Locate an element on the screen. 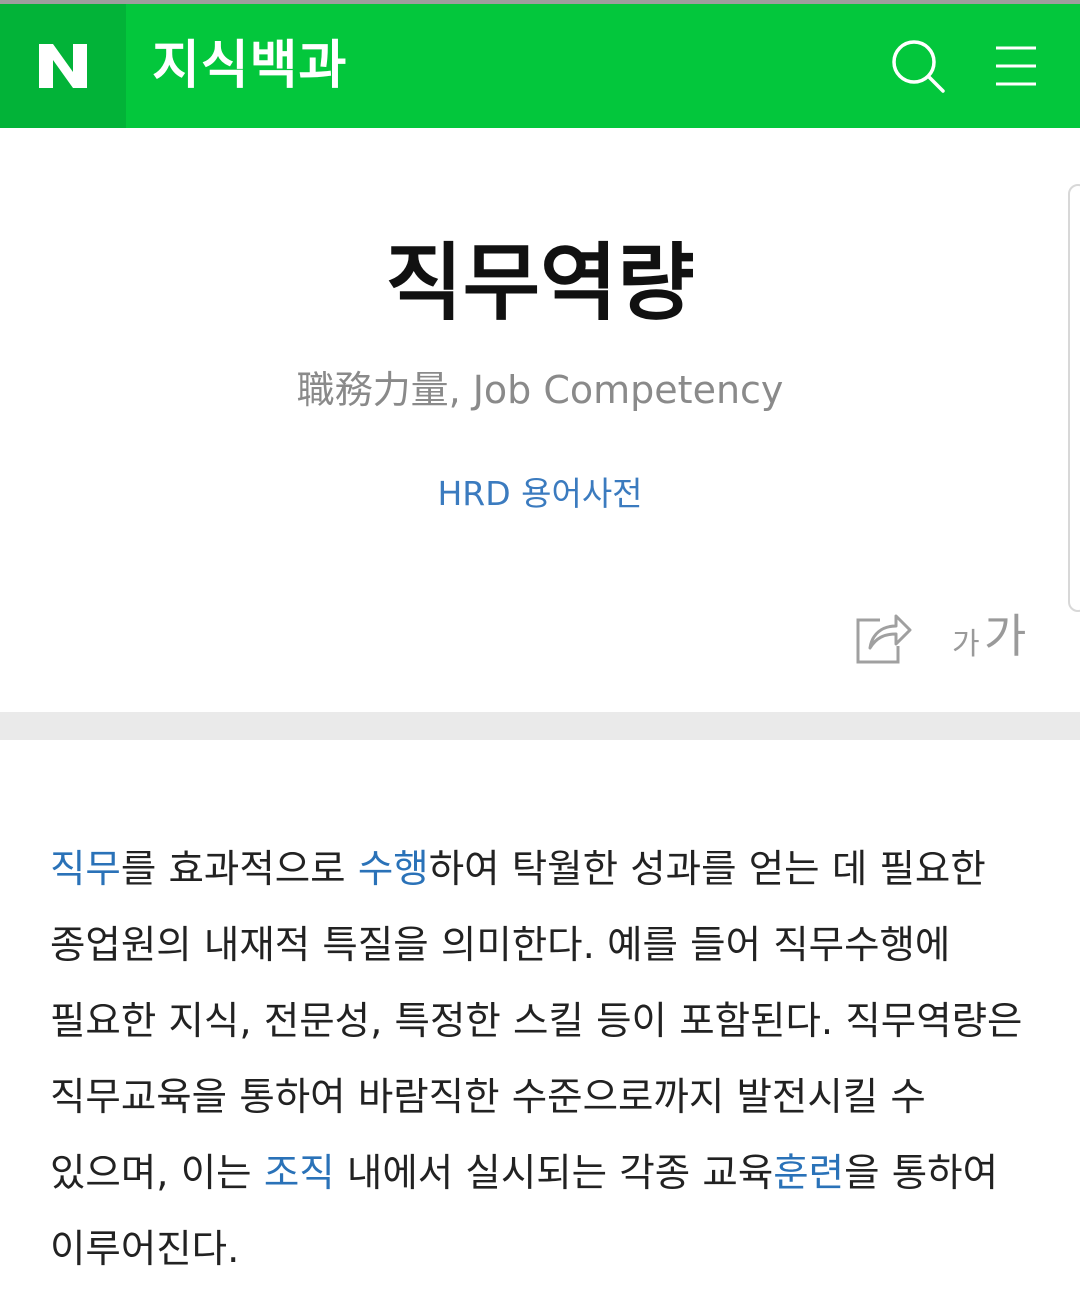 This screenshot has width=1080, height=1308. body-text-segment: 를 효과적으로 is located at coordinates (239, 869).